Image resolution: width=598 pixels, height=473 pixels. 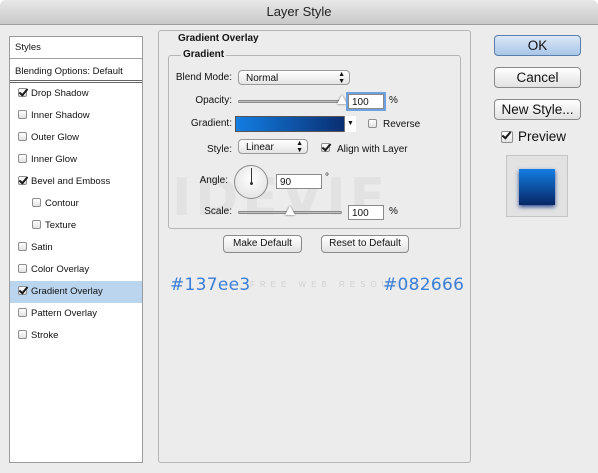 What do you see at coordinates (537, 45) in the screenshot?
I see `ok-button: OK` at bounding box center [537, 45].